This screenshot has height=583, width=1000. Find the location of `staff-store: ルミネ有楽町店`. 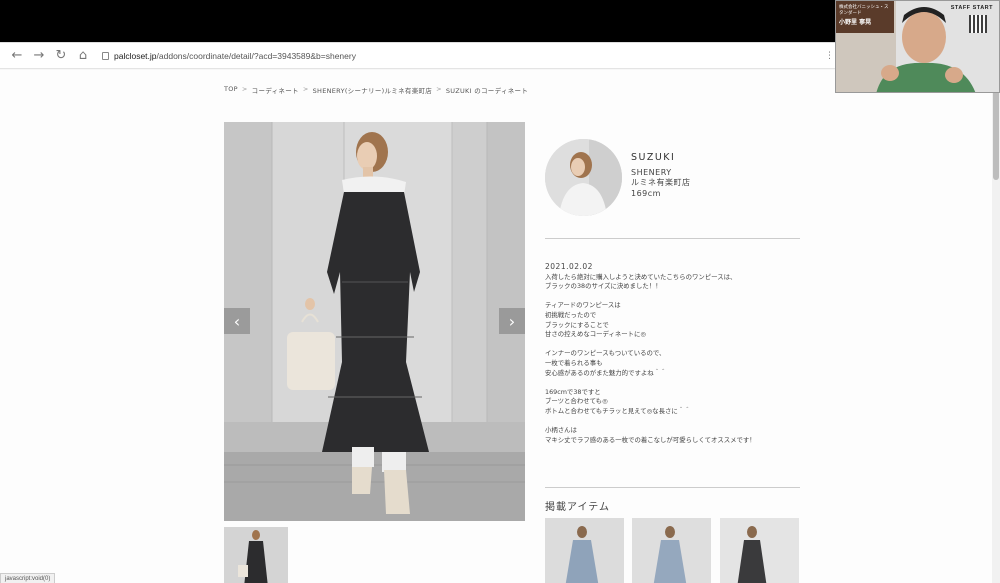

staff-store: ルミネ有楽町店 is located at coordinates (661, 182).